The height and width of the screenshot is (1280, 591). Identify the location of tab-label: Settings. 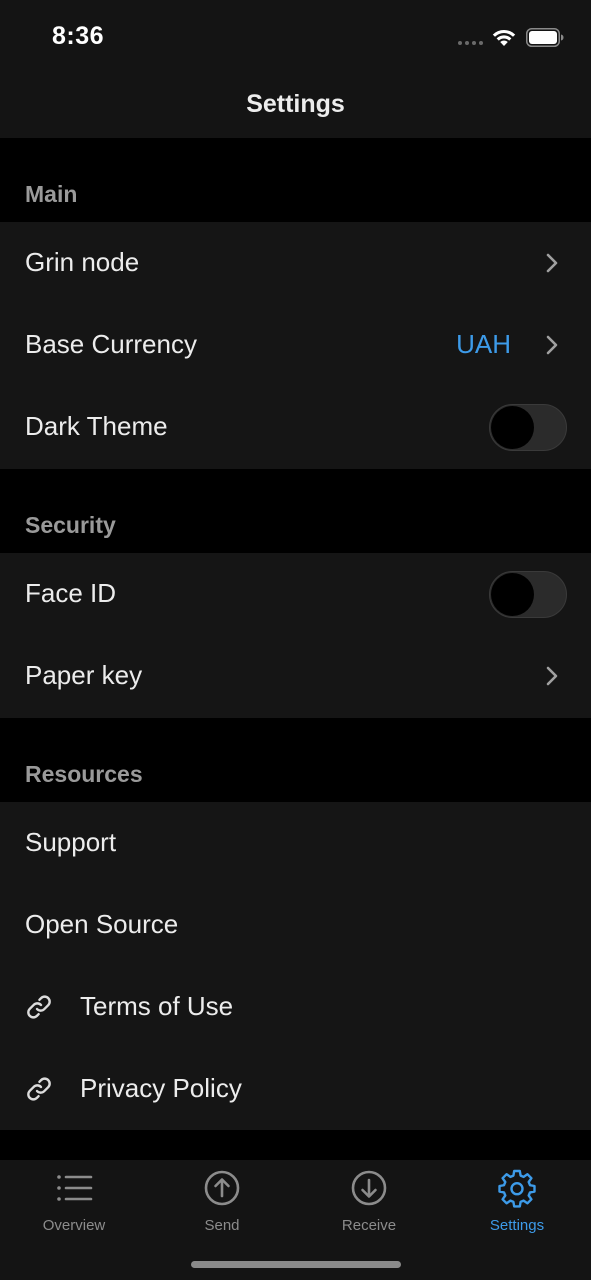
(517, 1225).